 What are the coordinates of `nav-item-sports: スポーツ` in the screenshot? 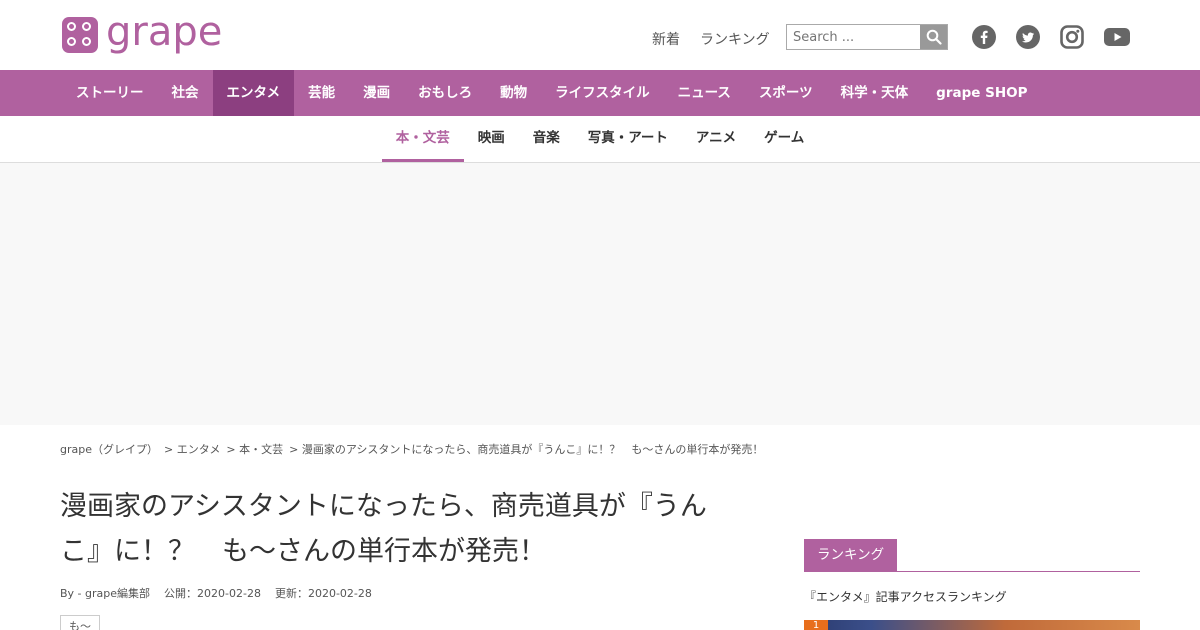 It's located at (786, 93).